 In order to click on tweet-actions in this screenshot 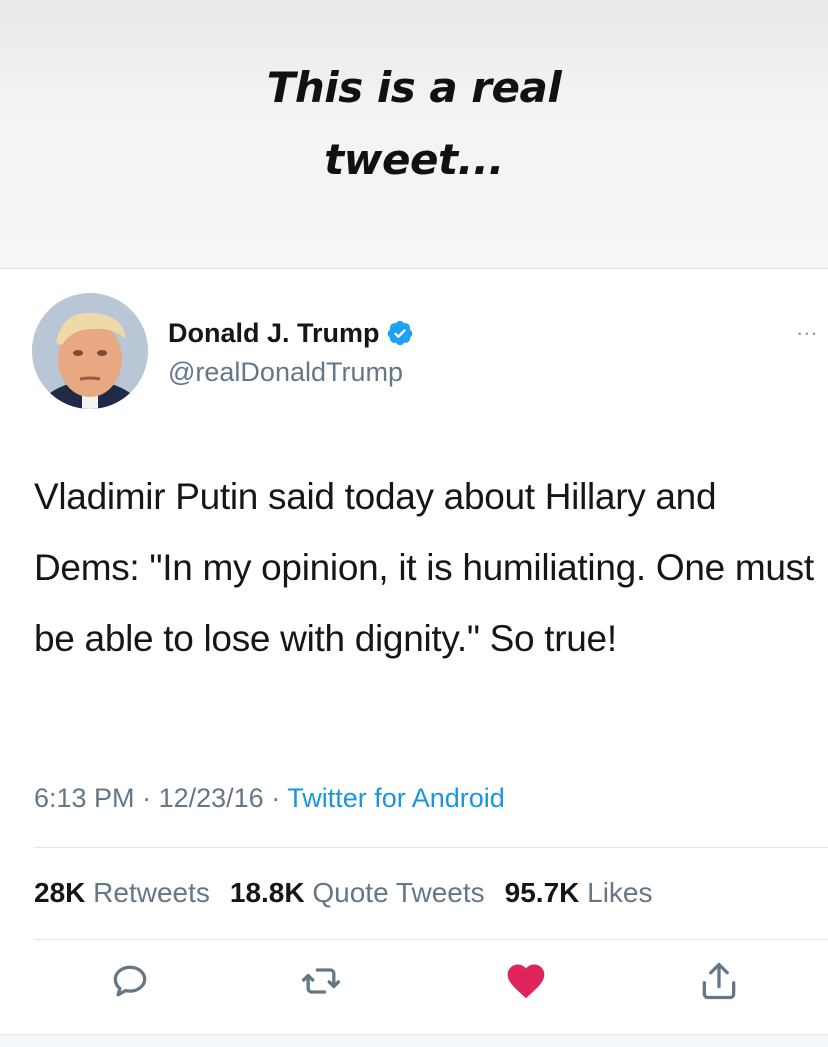, I will do `click(414, 989)`.